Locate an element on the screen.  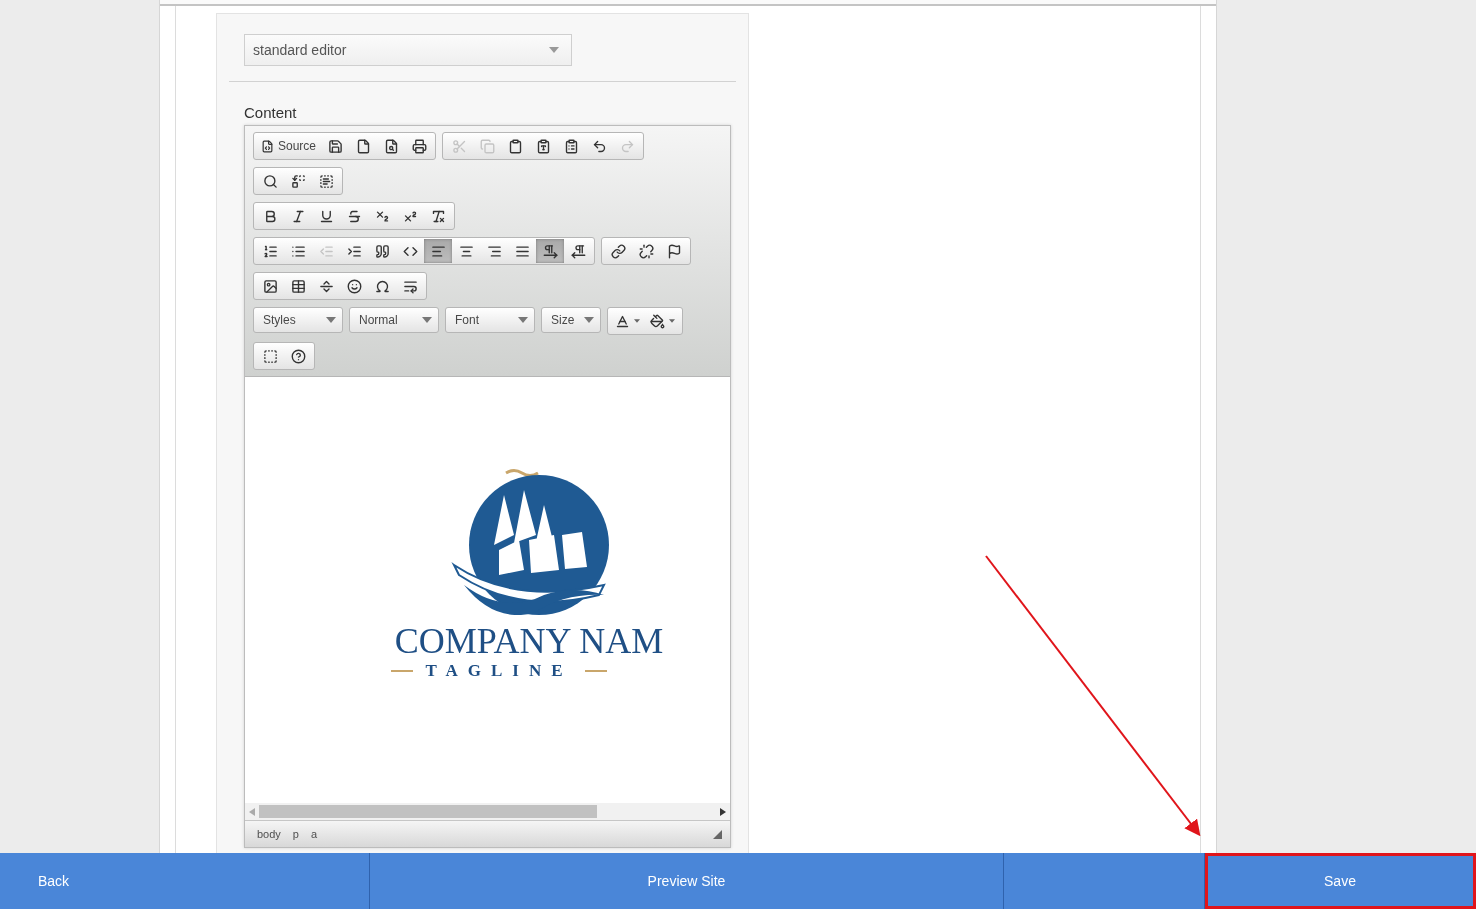
header-type-select: standard editor is located at coordinates (408, 50).